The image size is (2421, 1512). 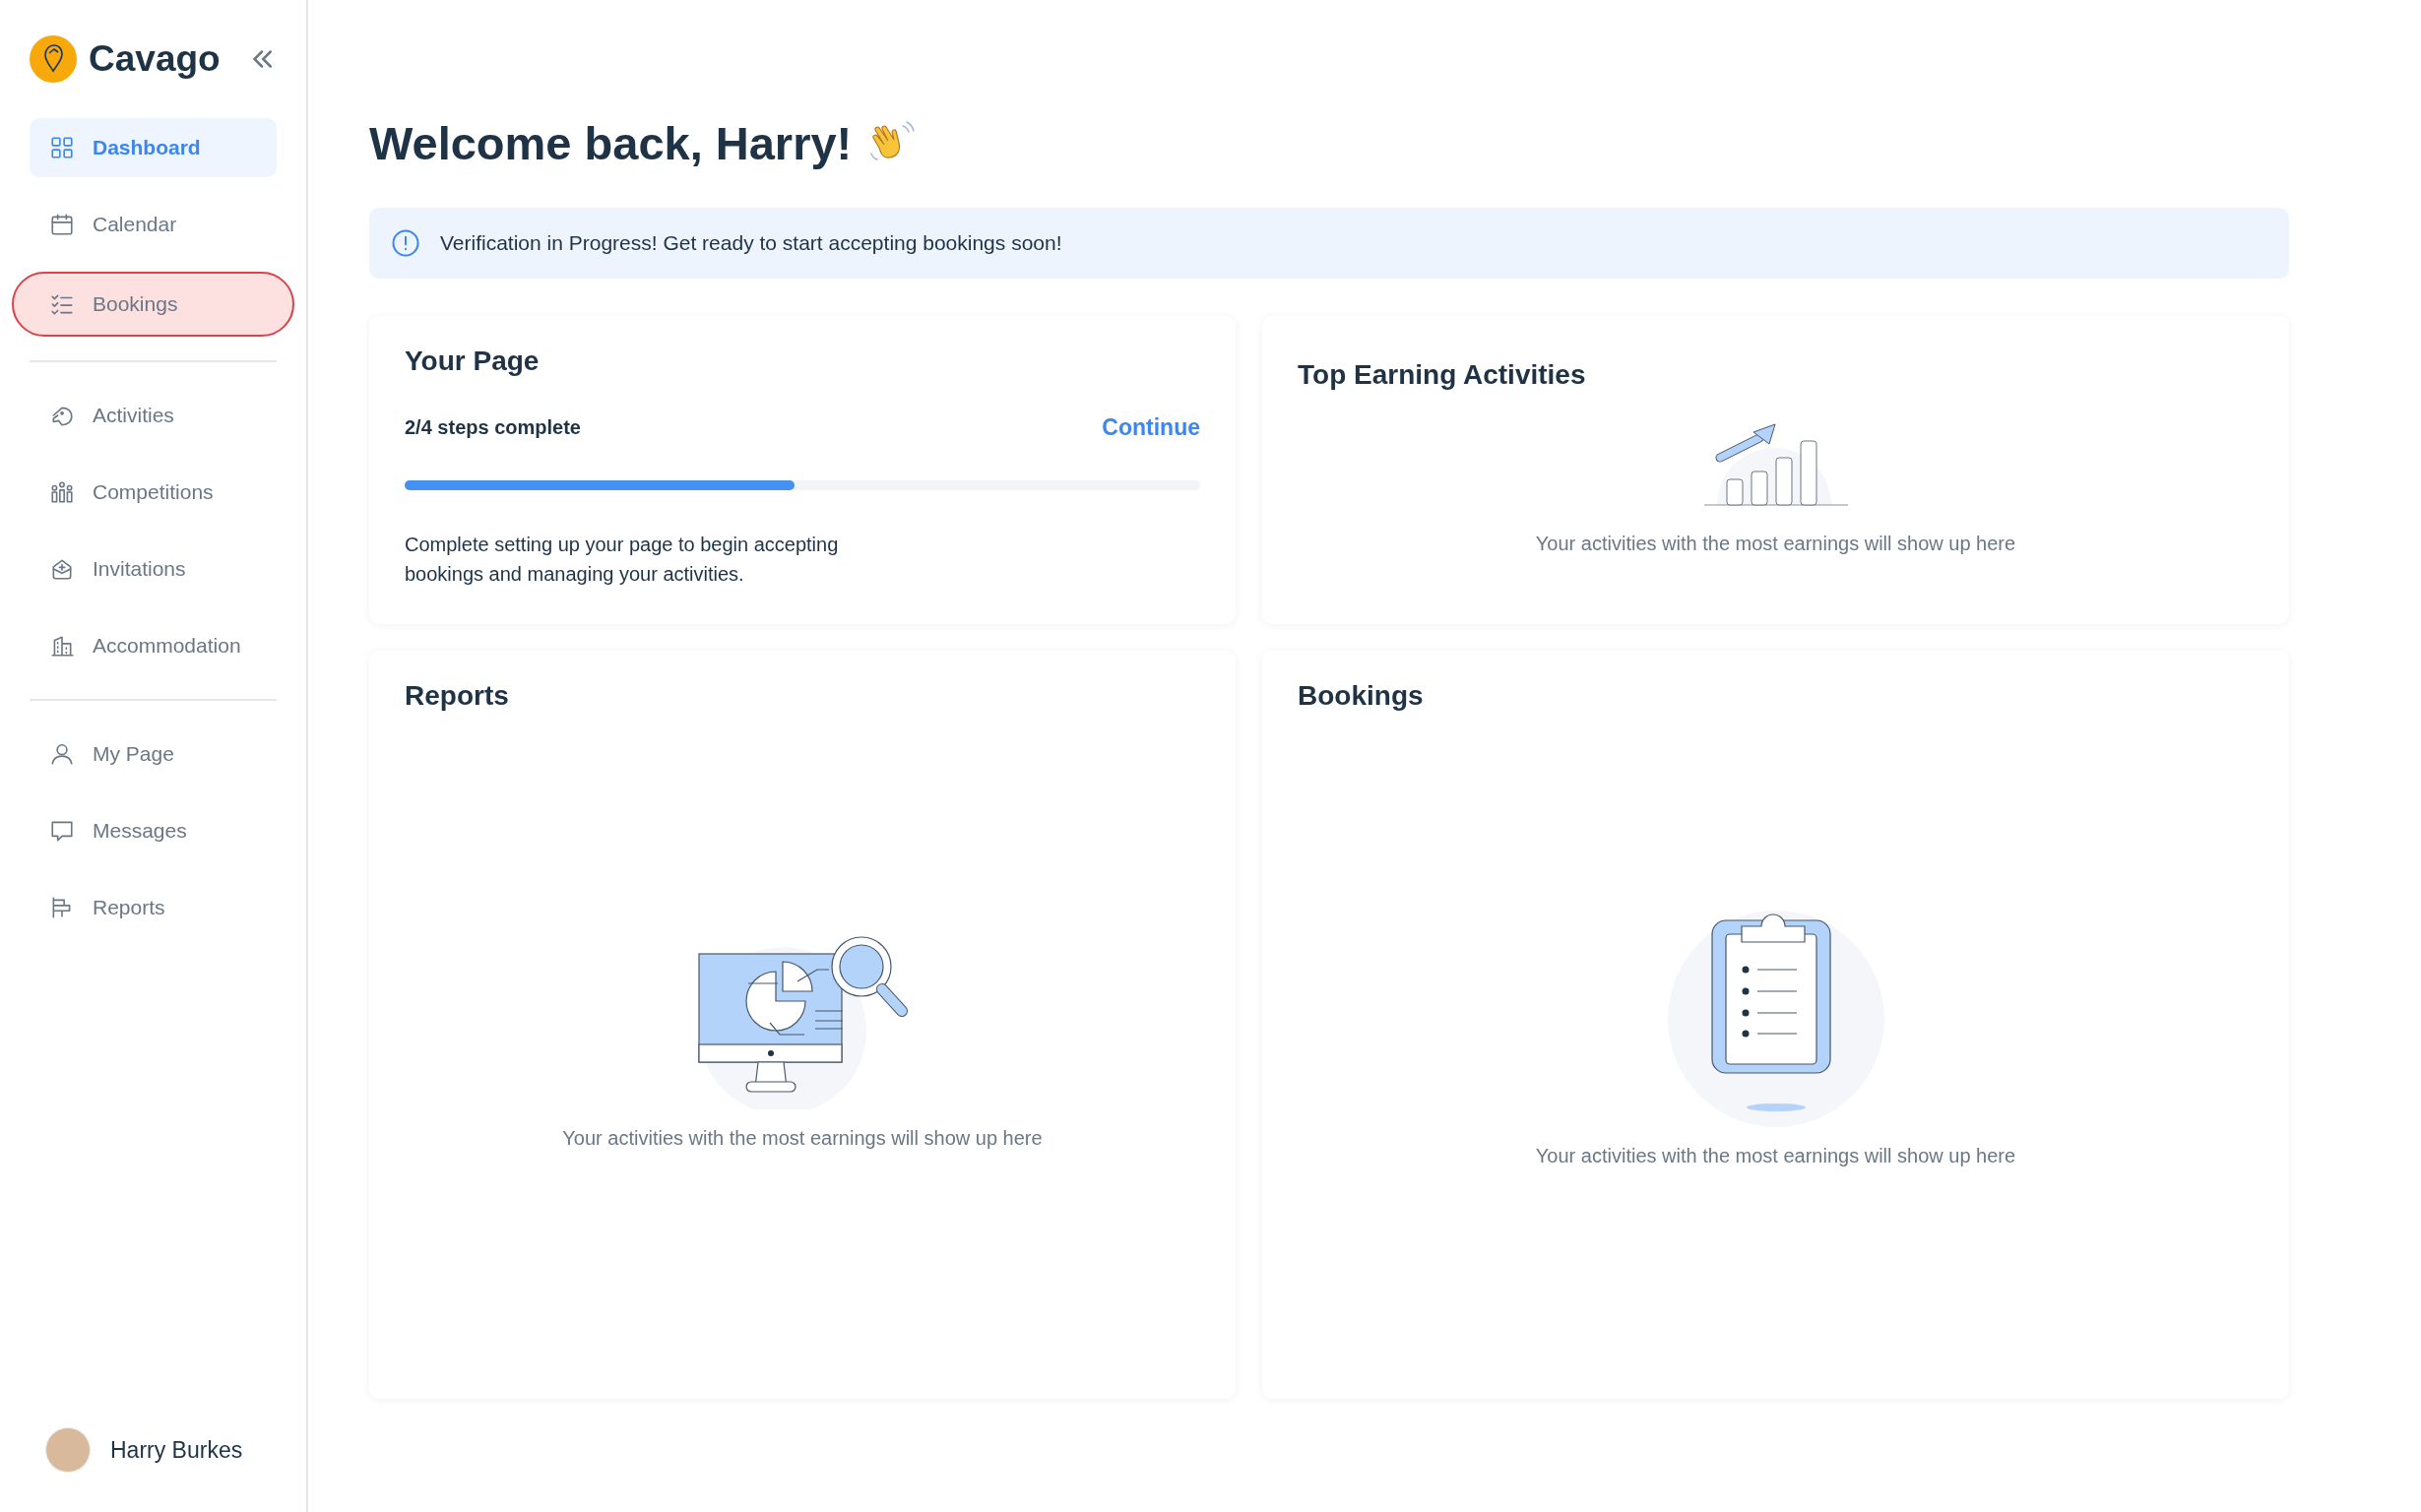 What do you see at coordinates (493, 427) in the screenshot?
I see `steps-count: 2/4 steps complete` at bounding box center [493, 427].